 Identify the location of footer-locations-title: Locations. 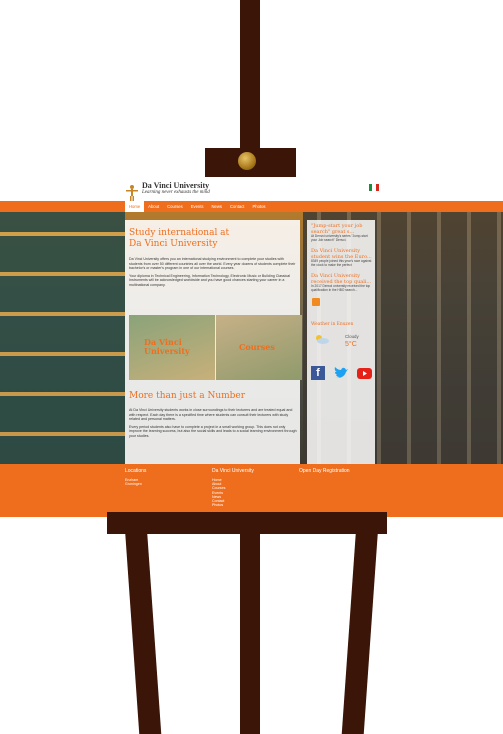
(136, 471).